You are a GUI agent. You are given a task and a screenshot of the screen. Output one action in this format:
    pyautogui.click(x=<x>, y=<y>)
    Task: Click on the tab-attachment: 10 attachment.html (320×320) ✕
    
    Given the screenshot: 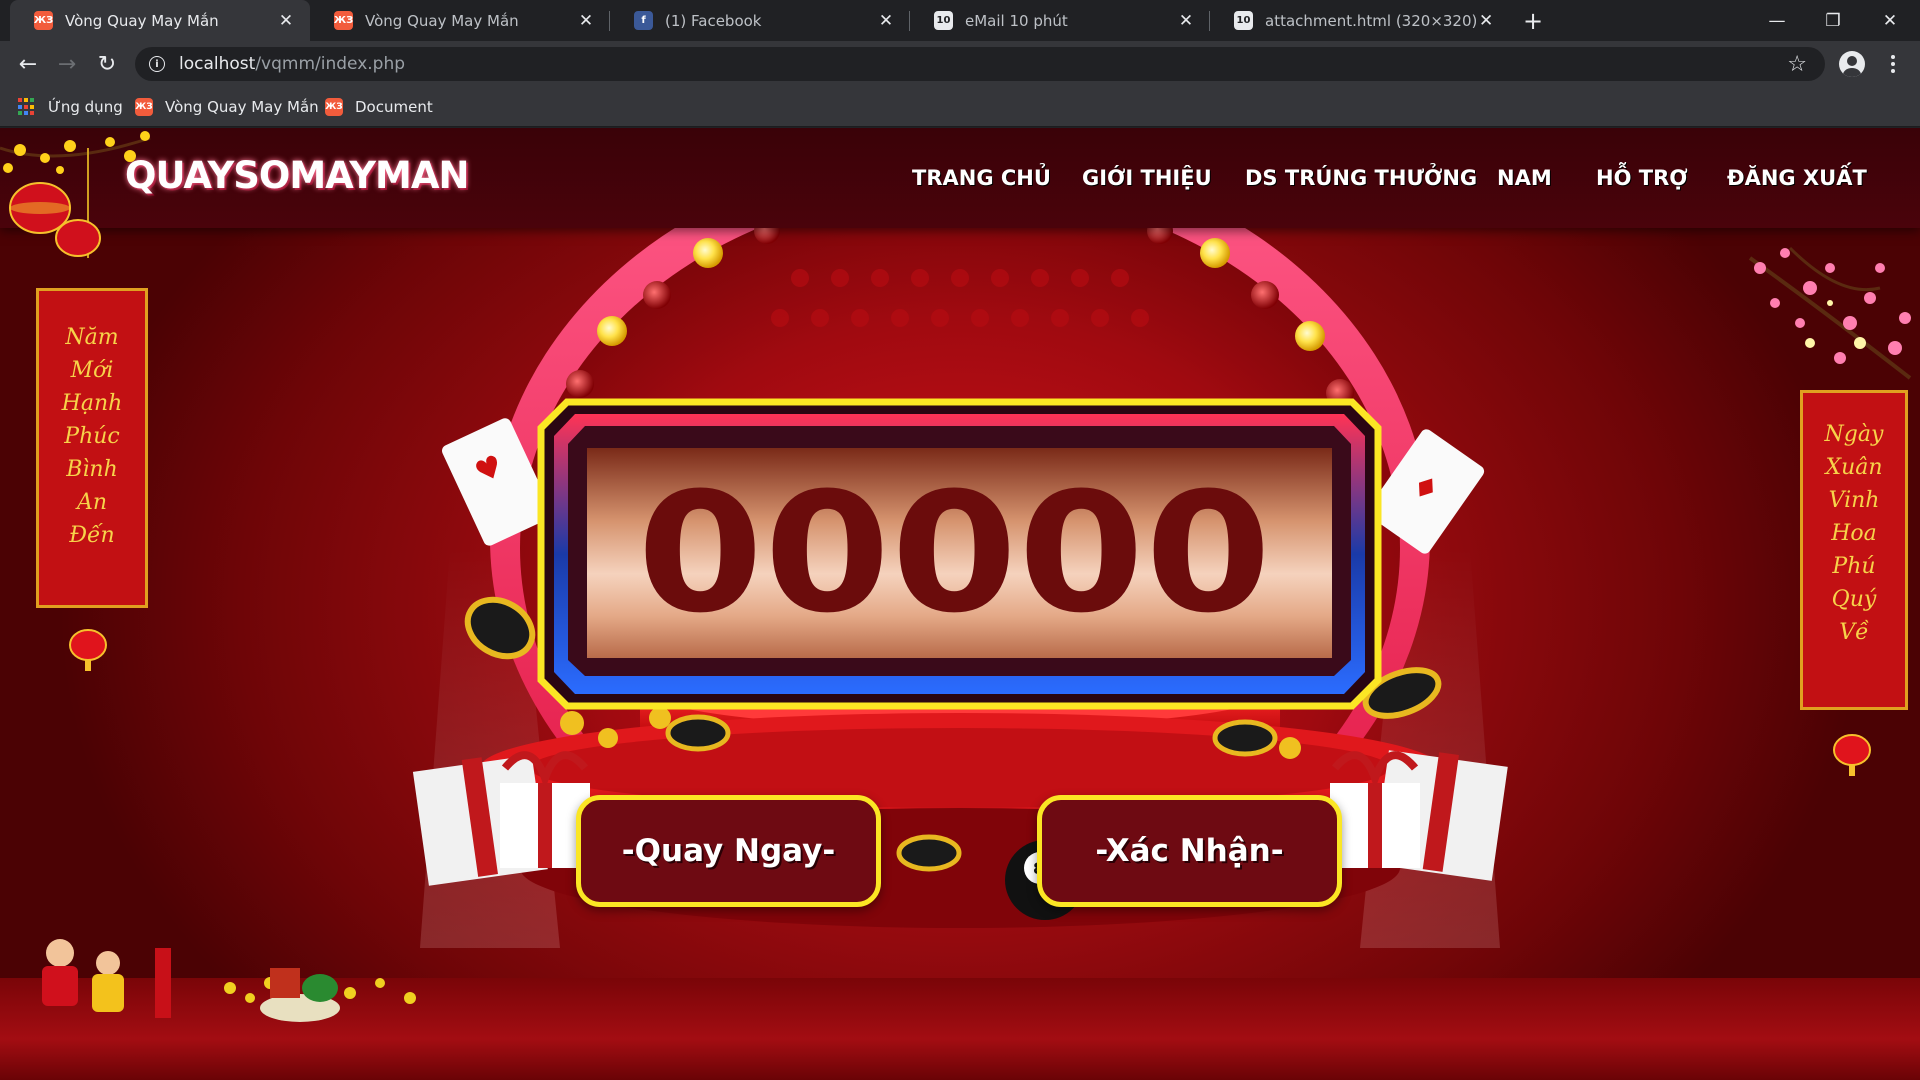 What is the action you would take?
    pyautogui.click(x=1360, y=20)
    